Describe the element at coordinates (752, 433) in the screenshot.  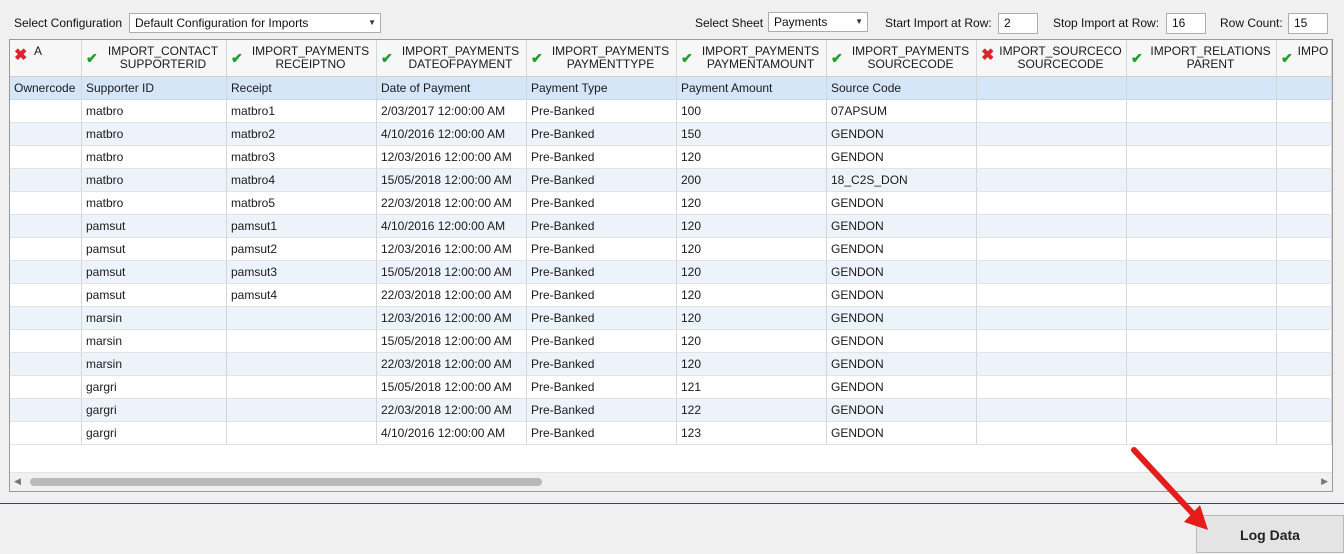
I see `table-cell: 123` at that location.